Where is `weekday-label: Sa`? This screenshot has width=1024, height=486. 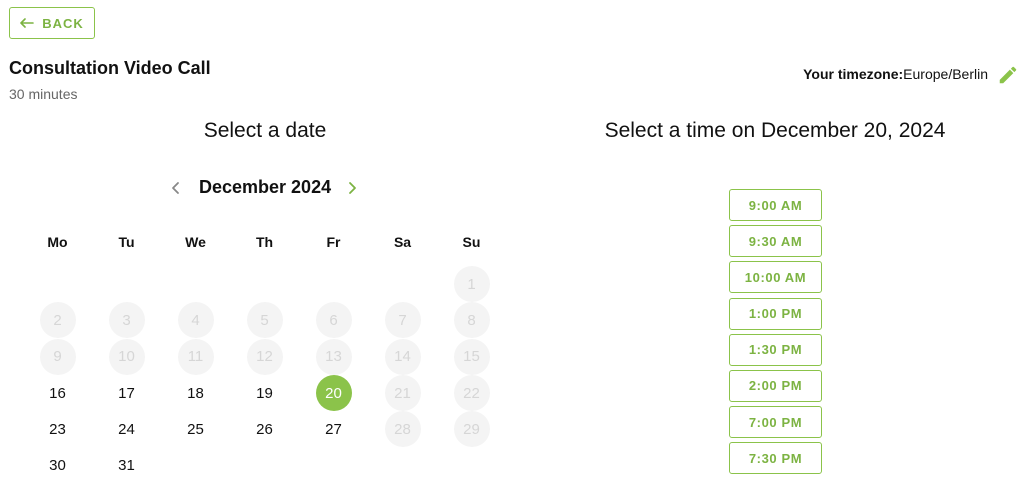 weekday-label: Sa is located at coordinates (402, 242).